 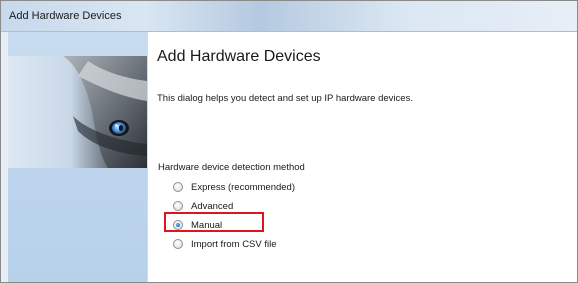 I want to click on radio-label-import-csv: Import from CSV file, so click(x=234, y=244).